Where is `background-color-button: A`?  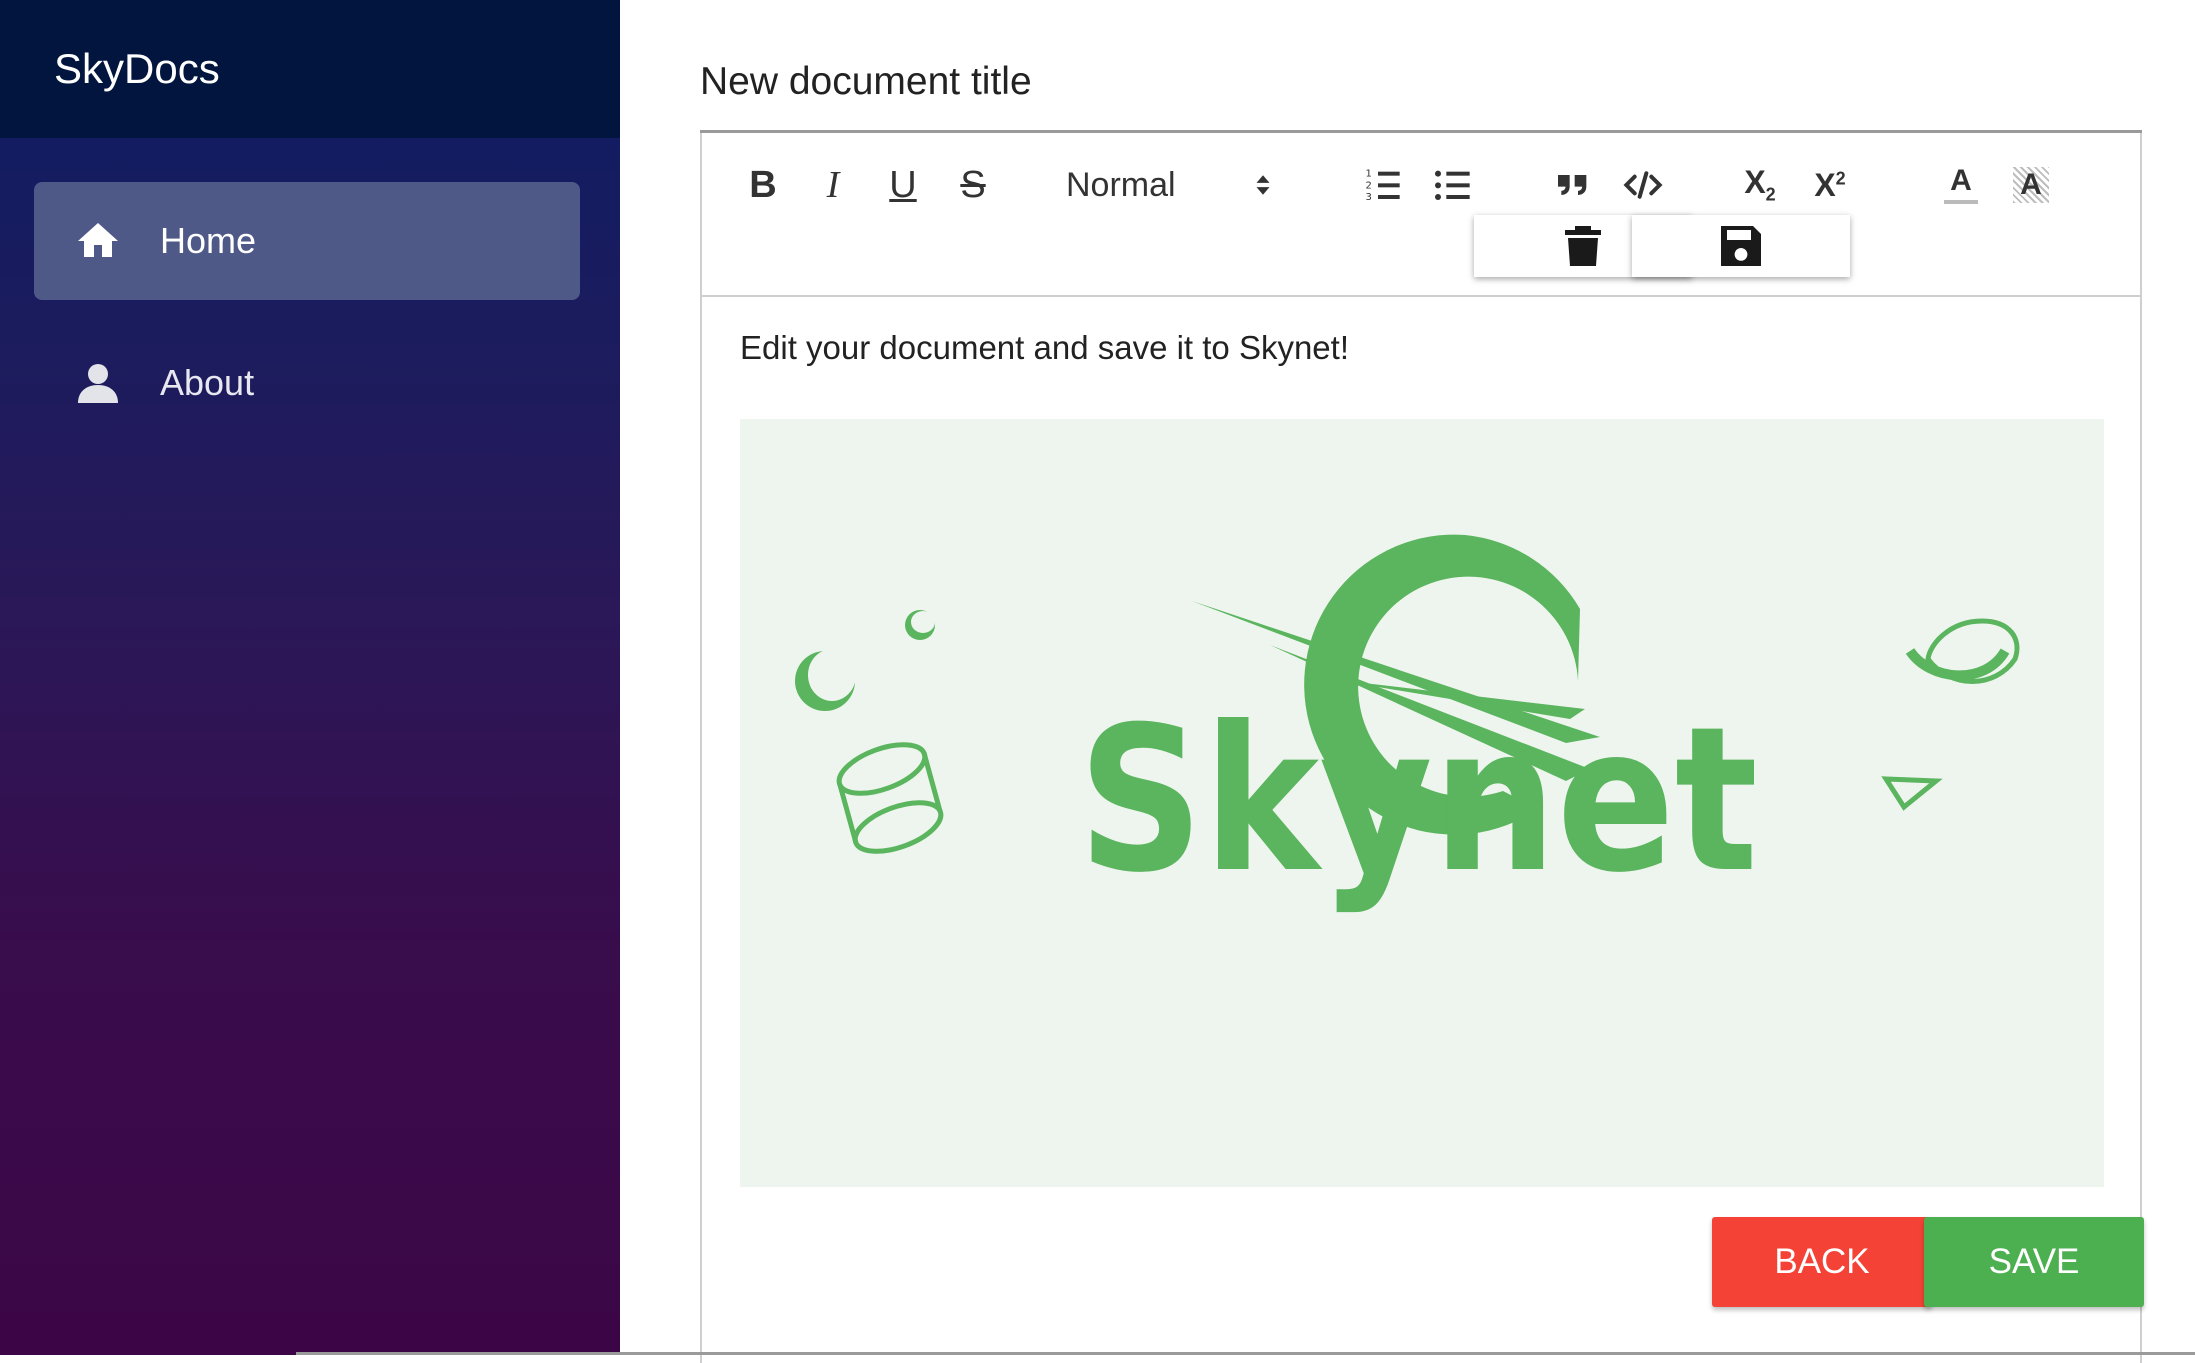 background-color-button: A is located at coordinates (2031, 185).